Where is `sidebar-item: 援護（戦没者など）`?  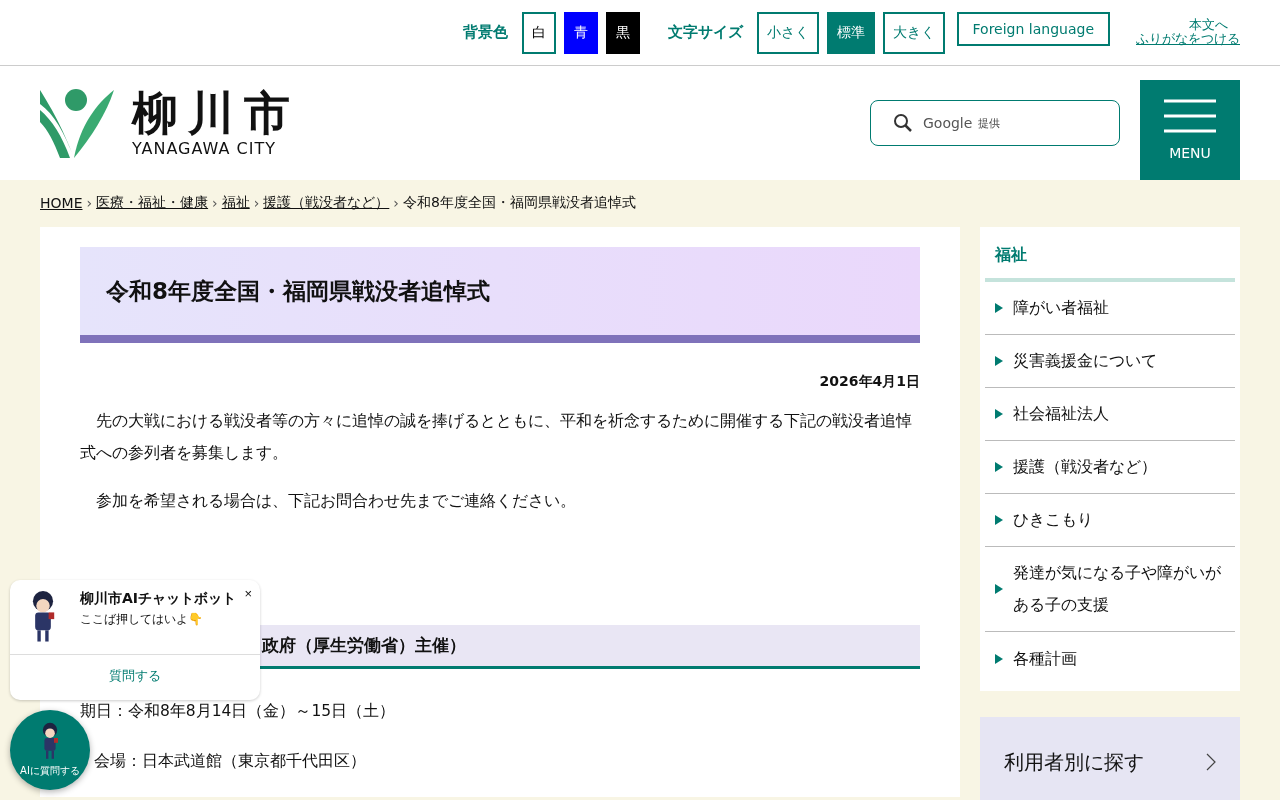 sidebar-item: 援護（戦没者など） is located at coordinates (1110, 467).